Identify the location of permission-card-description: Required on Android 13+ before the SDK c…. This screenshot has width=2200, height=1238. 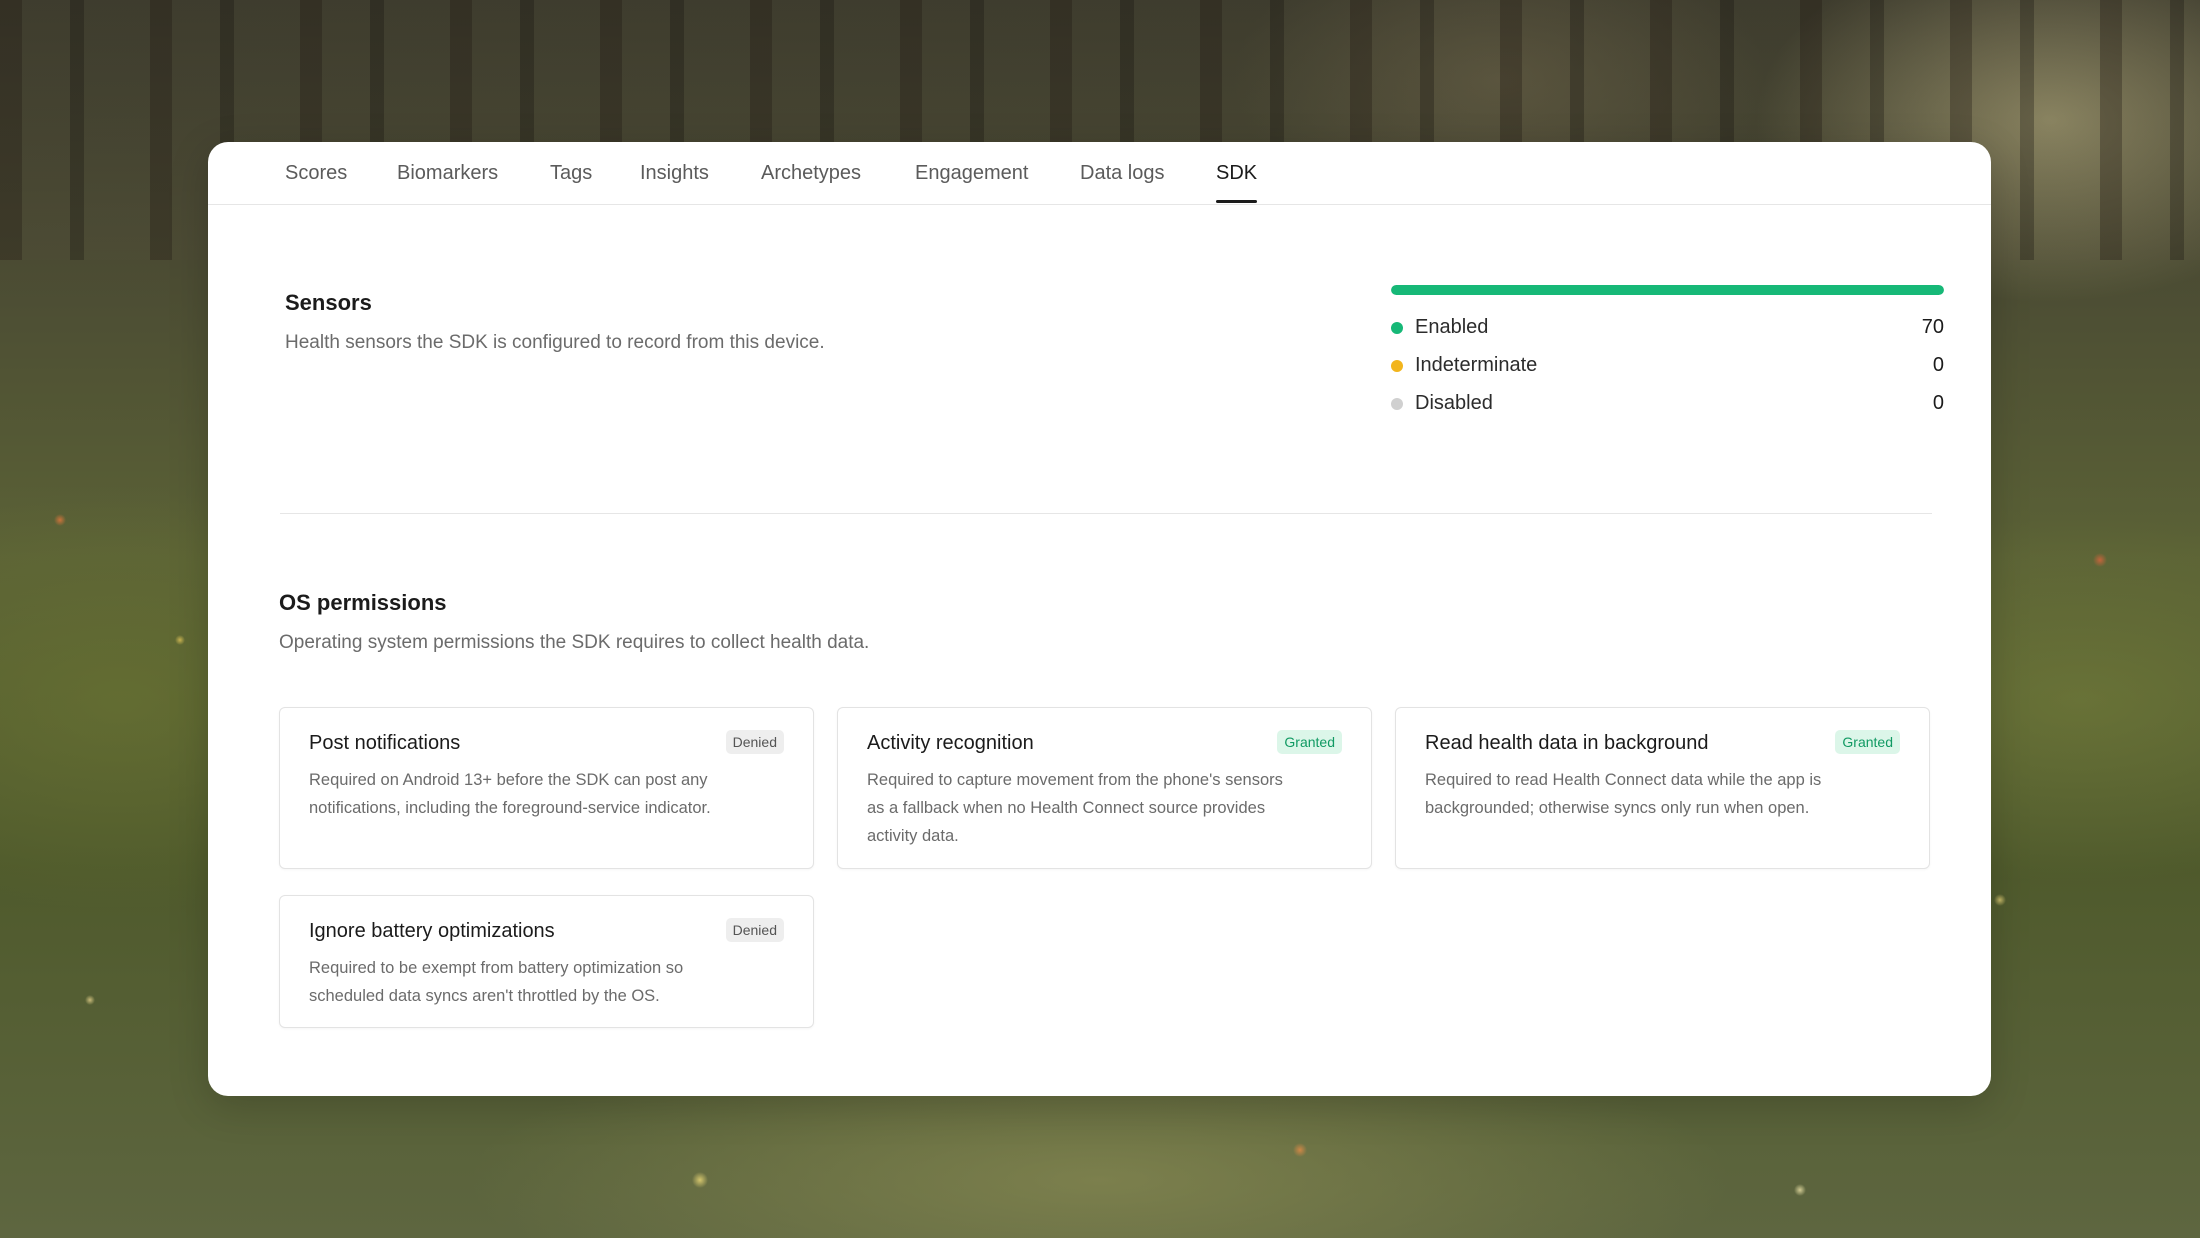
(510, 794).